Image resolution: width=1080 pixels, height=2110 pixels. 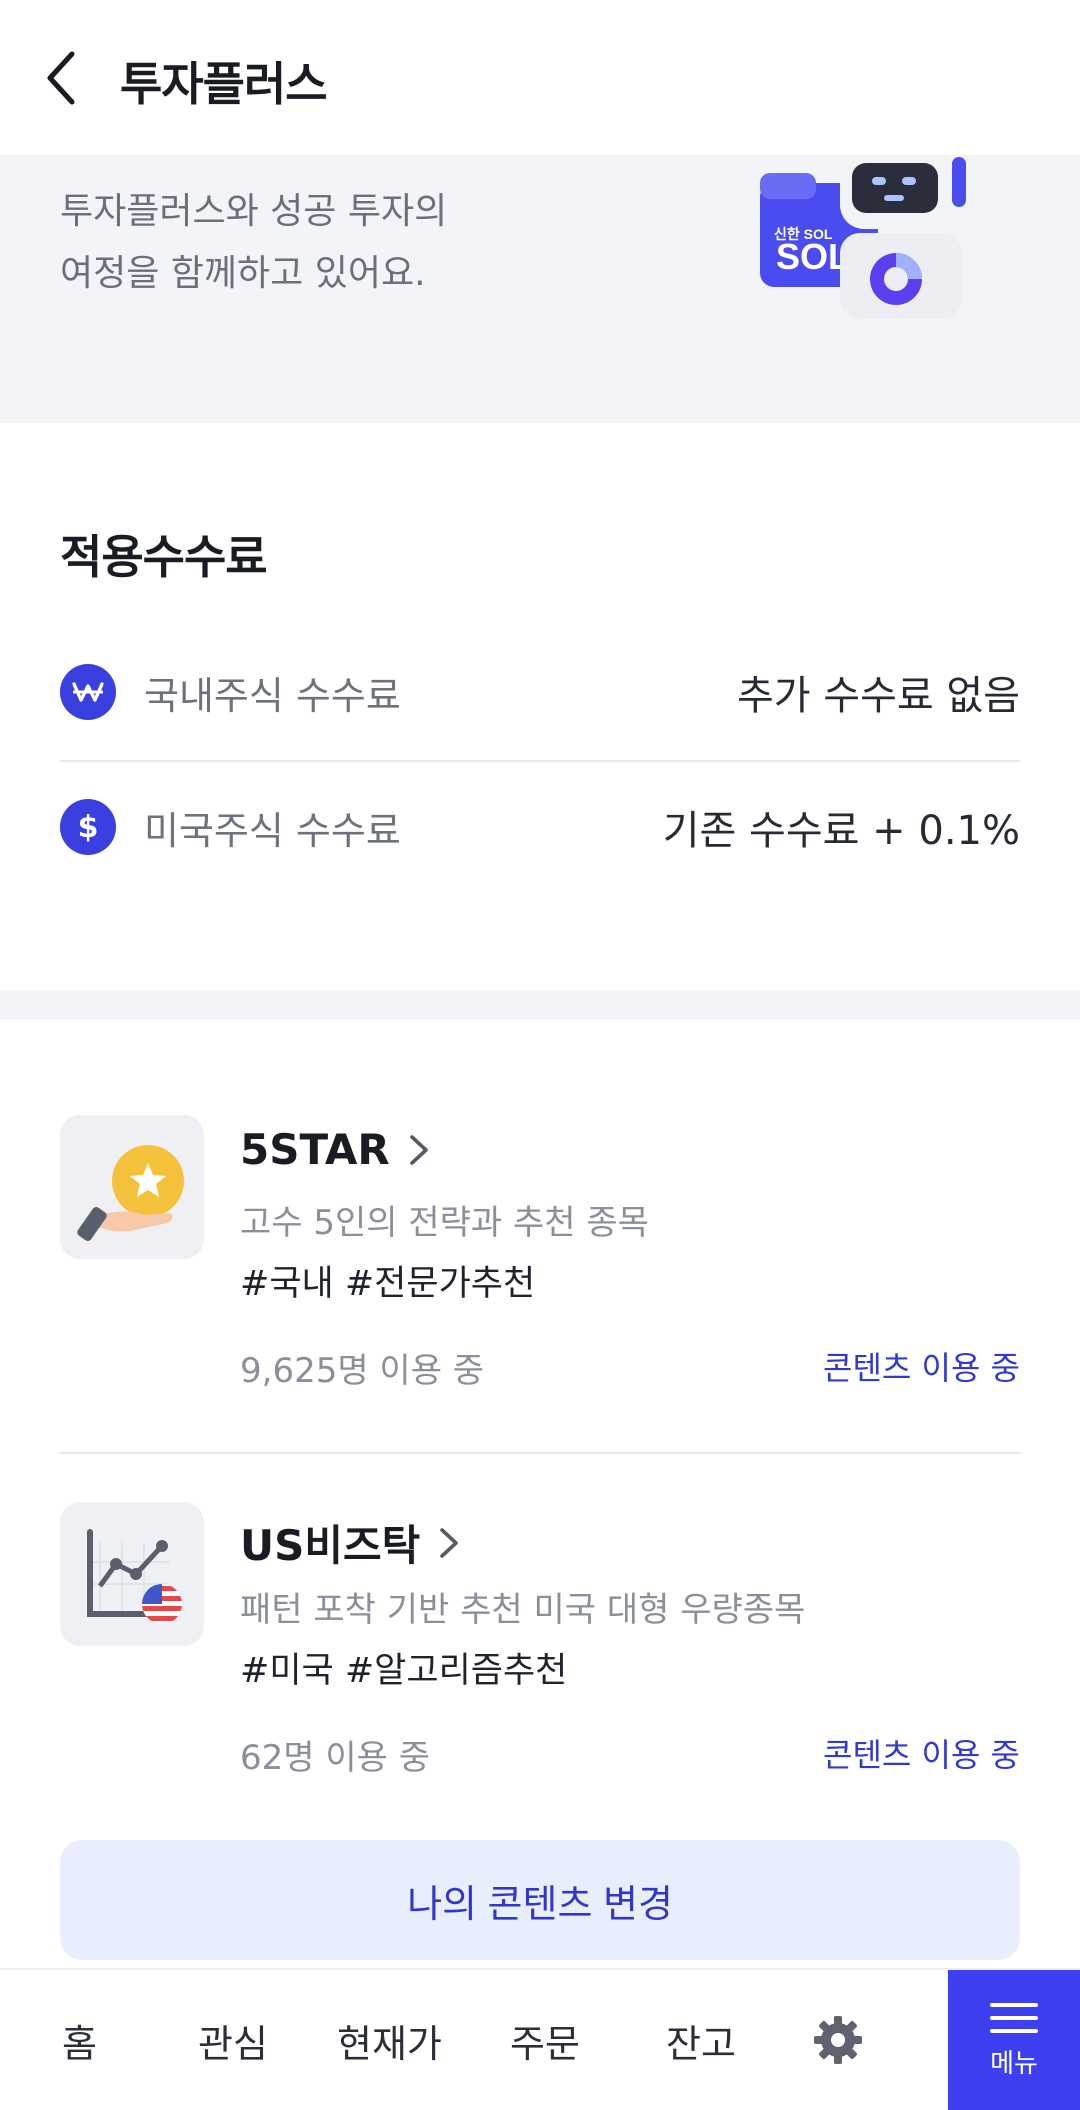 What do you see at coordinates (701, 2040) in the screenshot?
I see `nav-balance: 잔고` at bounding box center [701, 2040].